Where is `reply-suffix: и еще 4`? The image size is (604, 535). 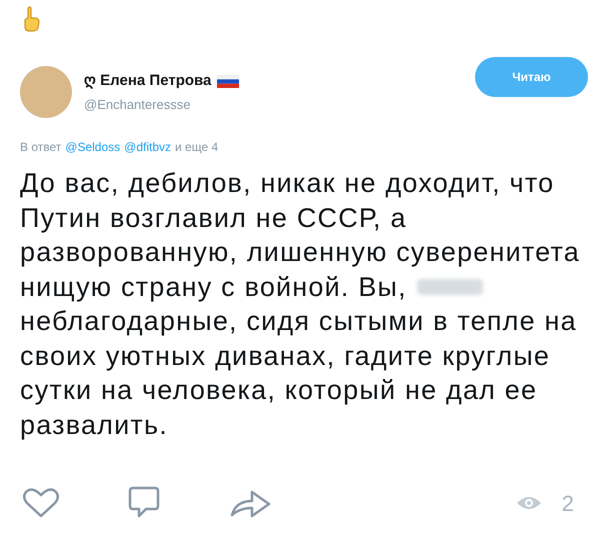 reply-suffix: и еще 4 is located at coordinates (196, 147).